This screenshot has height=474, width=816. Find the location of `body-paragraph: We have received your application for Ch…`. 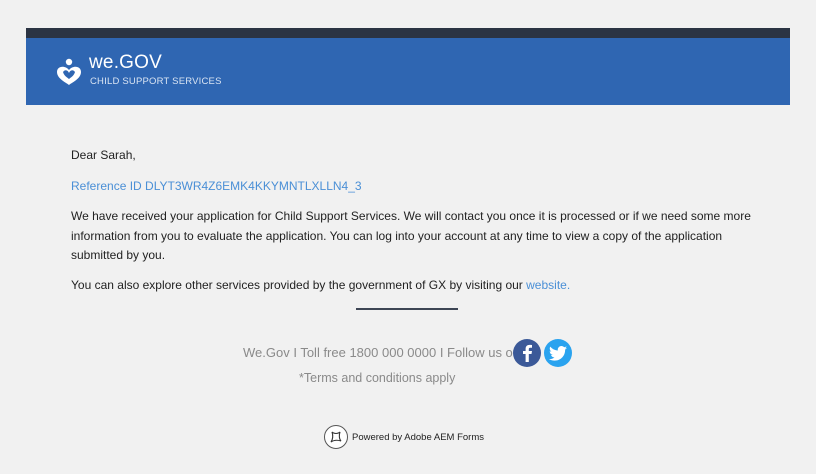

body-paragraph: We have received your application for Ch… is located at coordinates (411, 235).